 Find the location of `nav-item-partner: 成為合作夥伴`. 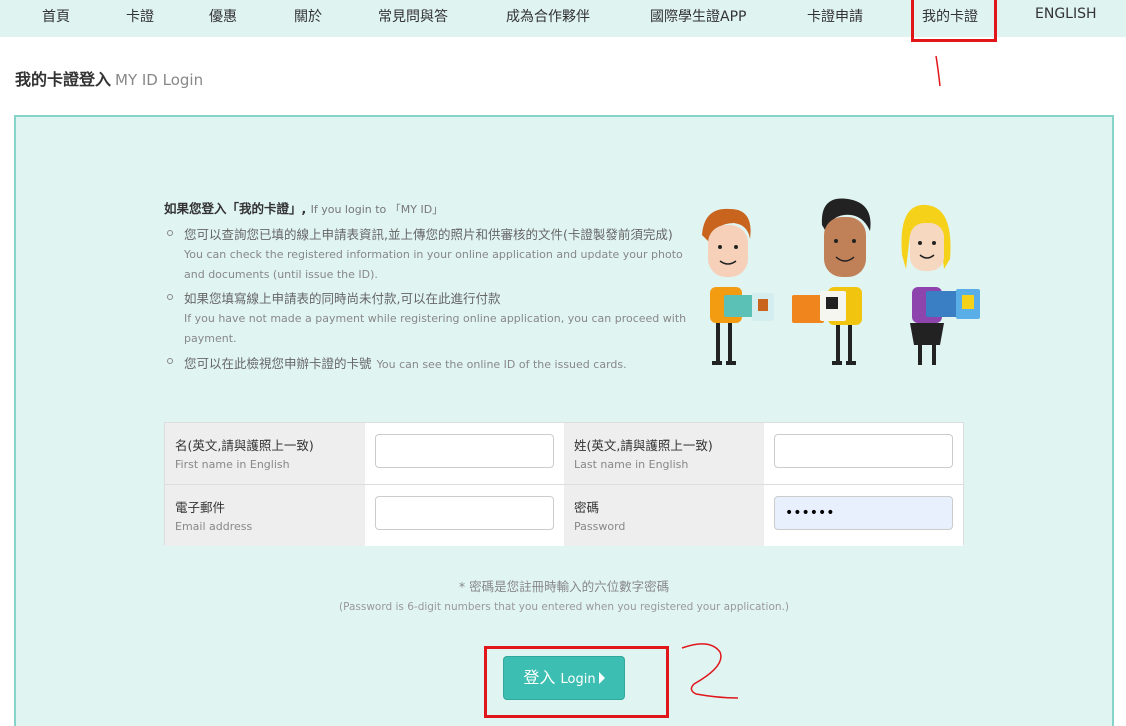

nav-item-partner: 成為合作夥伴 is located at coordinates (548, 16).